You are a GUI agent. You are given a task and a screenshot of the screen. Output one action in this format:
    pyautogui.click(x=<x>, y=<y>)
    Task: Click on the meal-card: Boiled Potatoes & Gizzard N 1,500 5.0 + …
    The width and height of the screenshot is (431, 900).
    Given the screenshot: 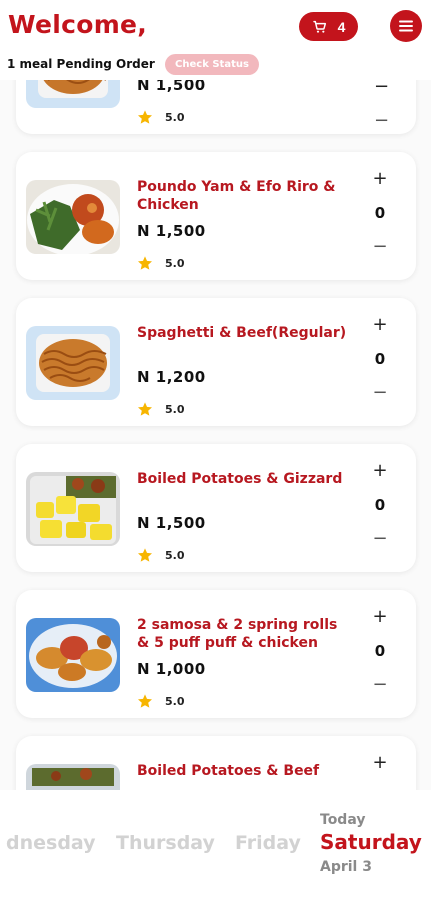 What is the action you would take?
    pyautogui.click(x=216, y=508)
    